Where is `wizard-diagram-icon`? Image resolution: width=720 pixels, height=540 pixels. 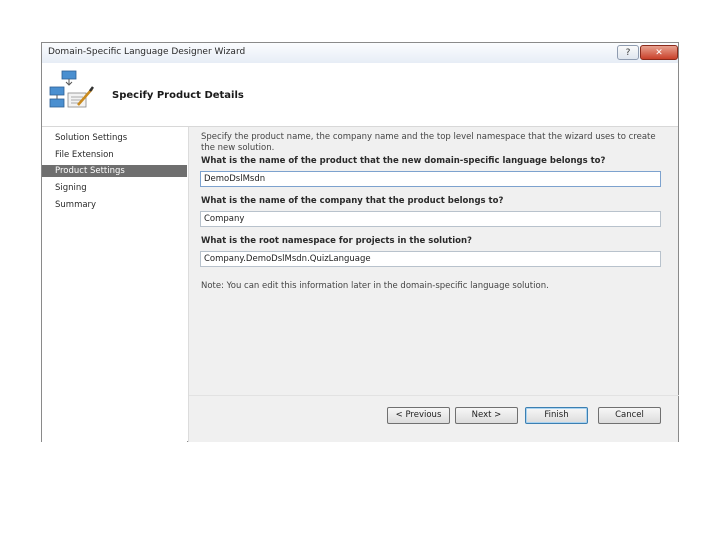 wizard-diagram-icon is located at coordinates (71, 89).